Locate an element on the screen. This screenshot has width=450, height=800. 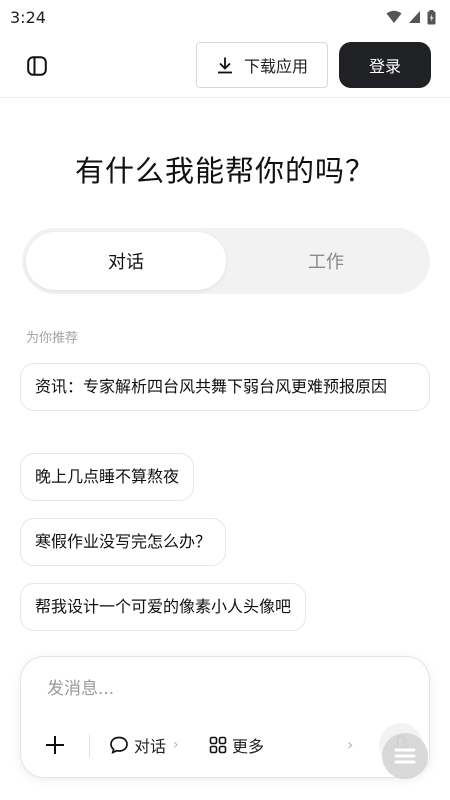
chat-mode-button: 对话 › is located at coordinates (144, 745).